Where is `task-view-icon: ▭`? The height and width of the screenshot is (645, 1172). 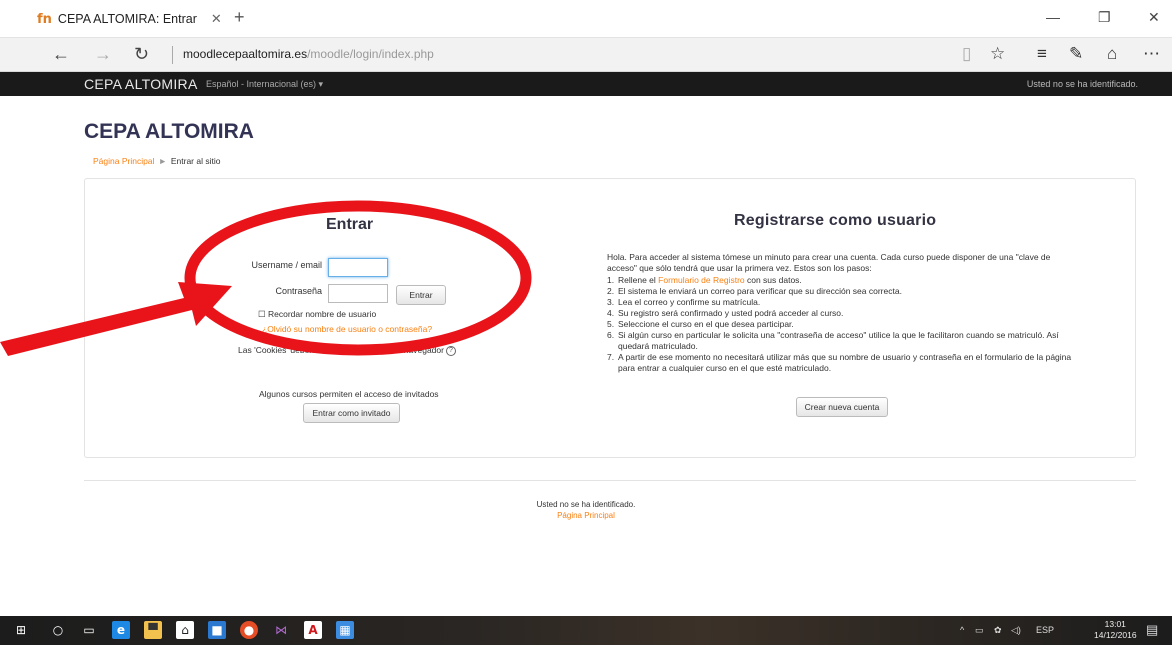
task-view-icon: ▭ is located at coordinates (89, 630).